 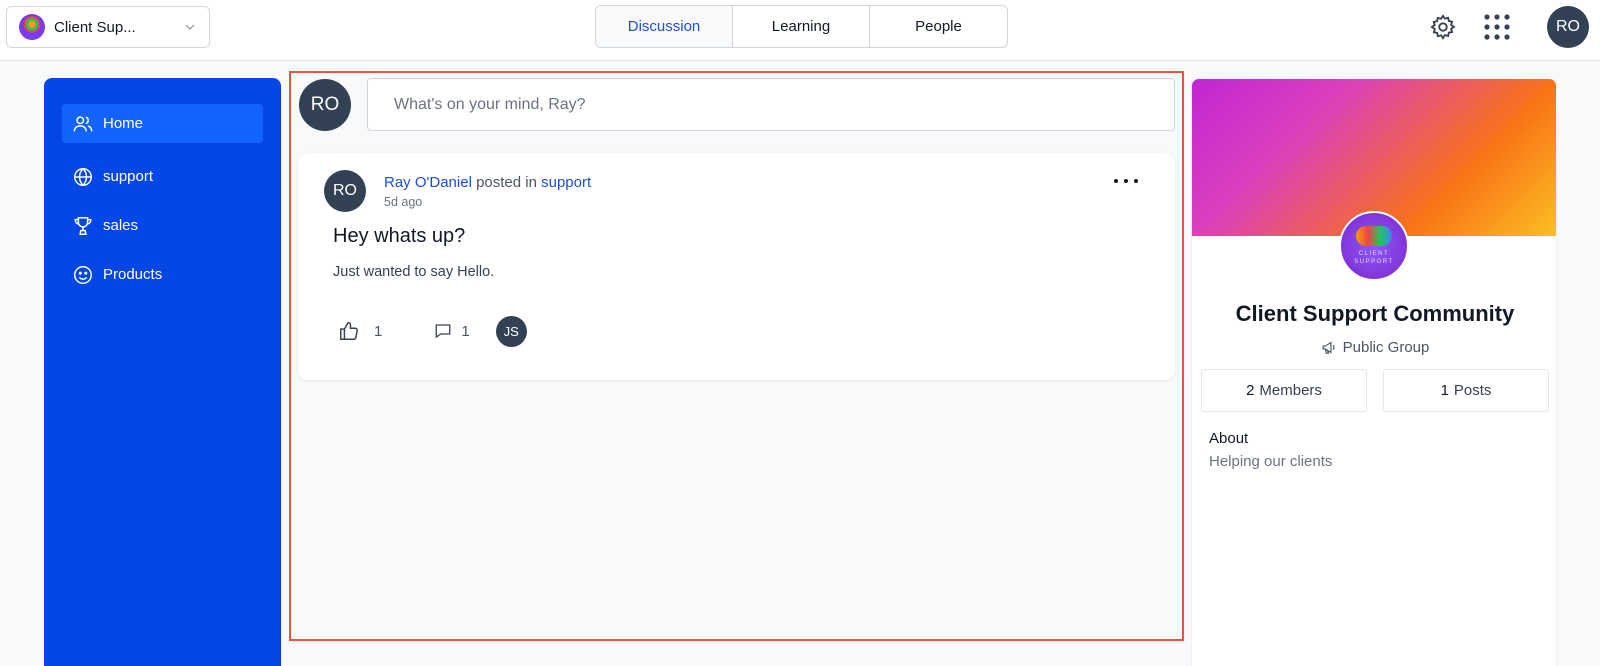 I want to click on group-type: Public Group, so click(x=1374, y=347).